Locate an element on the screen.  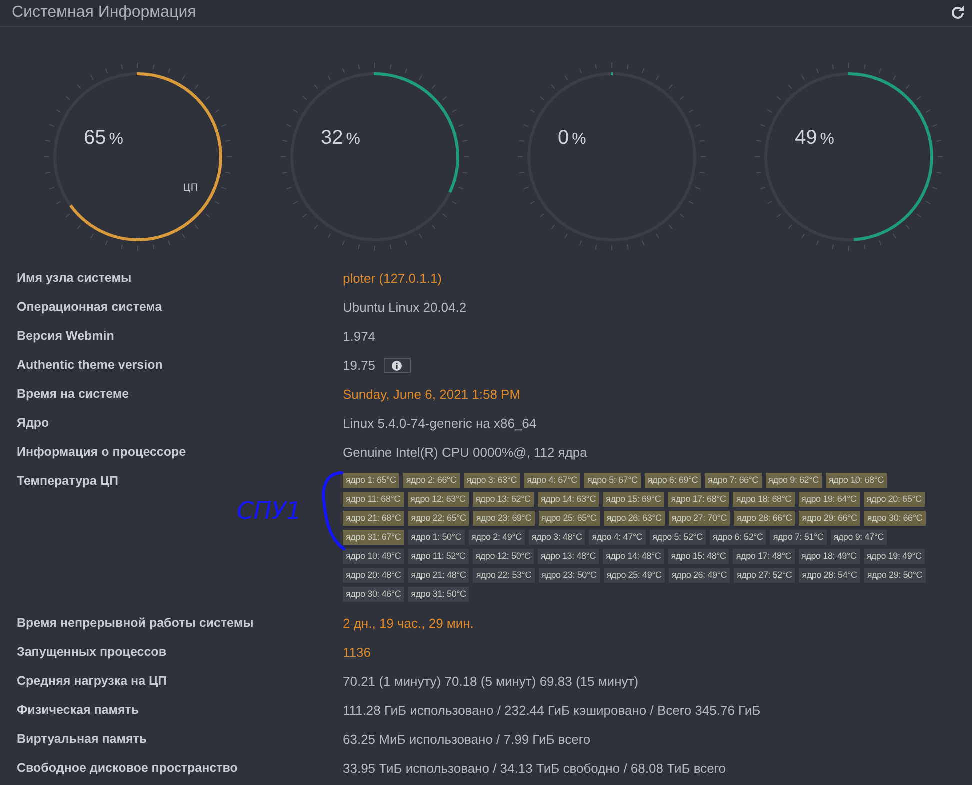
temperature-badge: ядро 4: 67°C is located at coordinates (552, 480).